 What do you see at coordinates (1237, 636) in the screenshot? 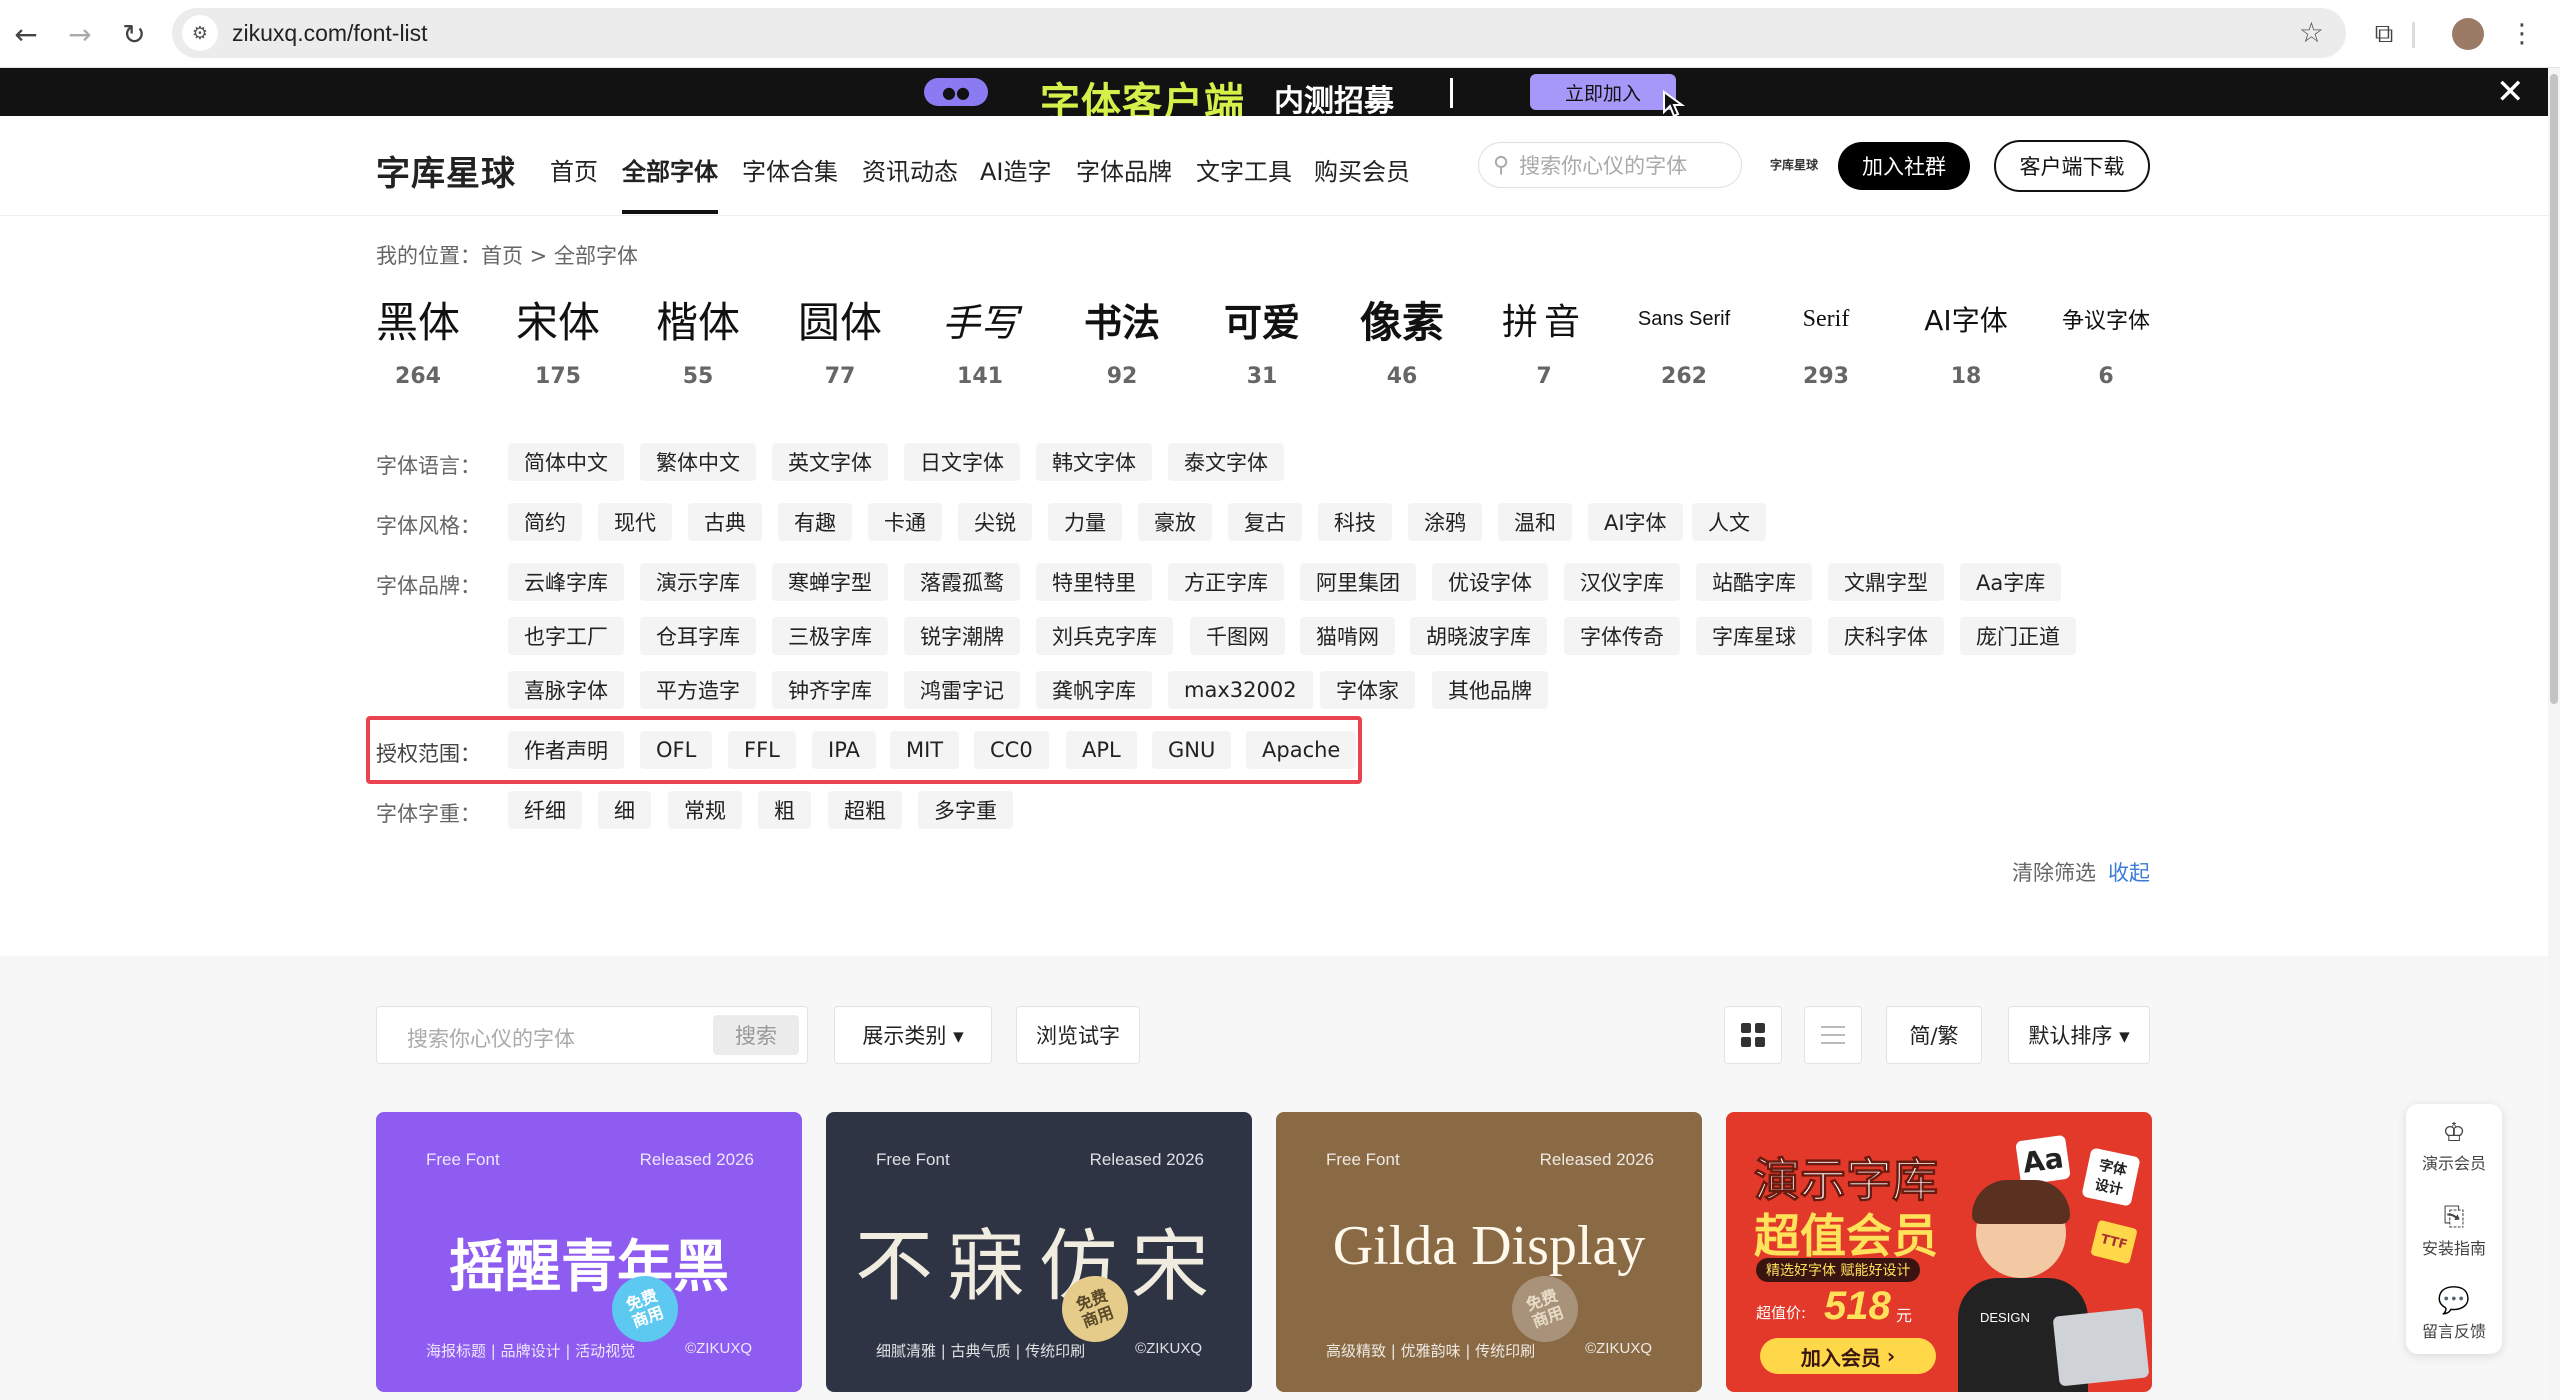
I see `filter-tag: 千图网` at bounding box center [1237, 636].